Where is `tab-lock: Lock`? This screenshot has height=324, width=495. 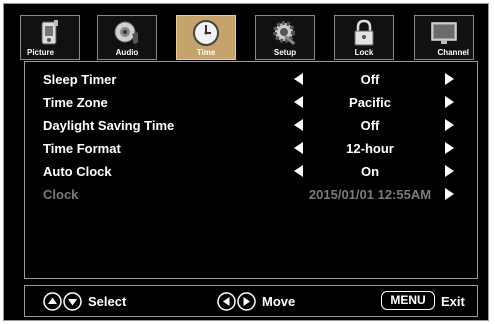 tab-lock: Lock is located at coordinates (364, 37).